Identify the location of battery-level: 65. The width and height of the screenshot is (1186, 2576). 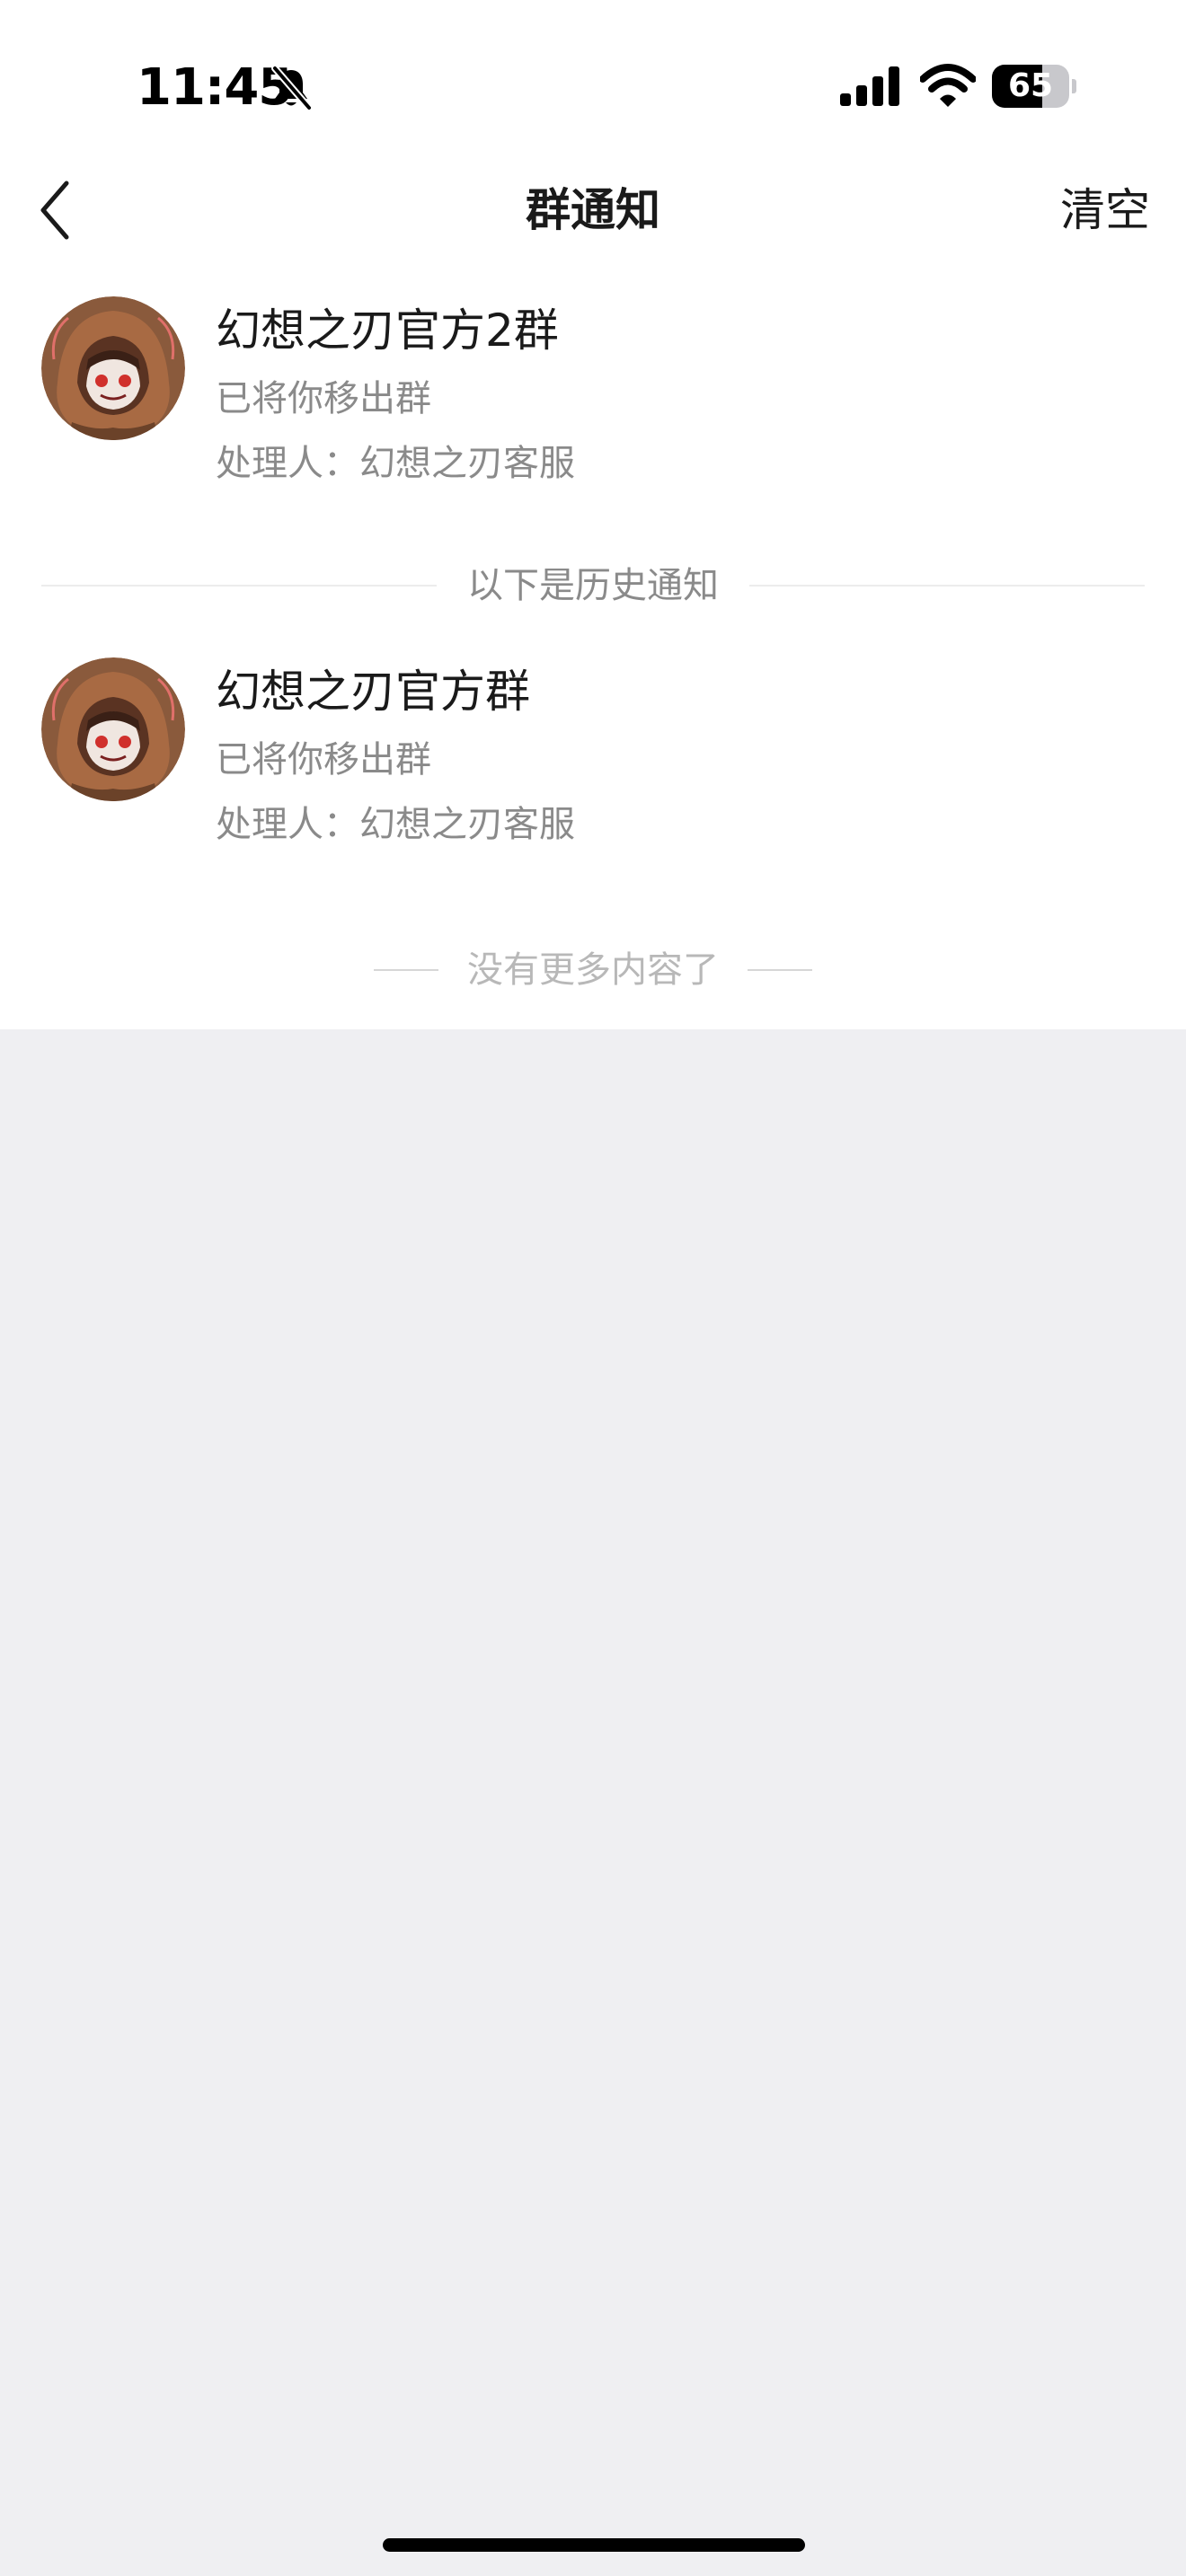
(1030, 85).